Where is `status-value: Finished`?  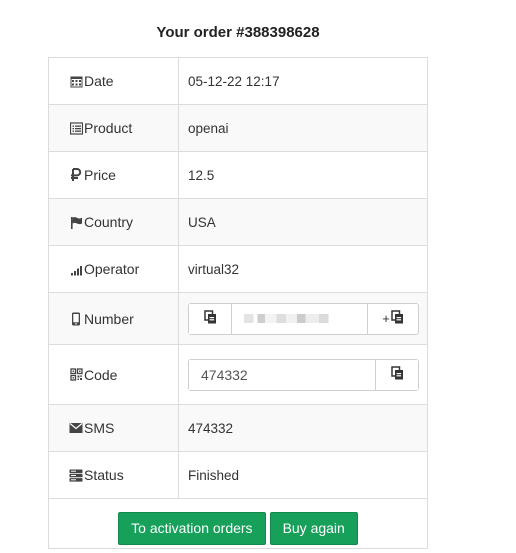 status-value: Finished is located at coordinates (303, 475).